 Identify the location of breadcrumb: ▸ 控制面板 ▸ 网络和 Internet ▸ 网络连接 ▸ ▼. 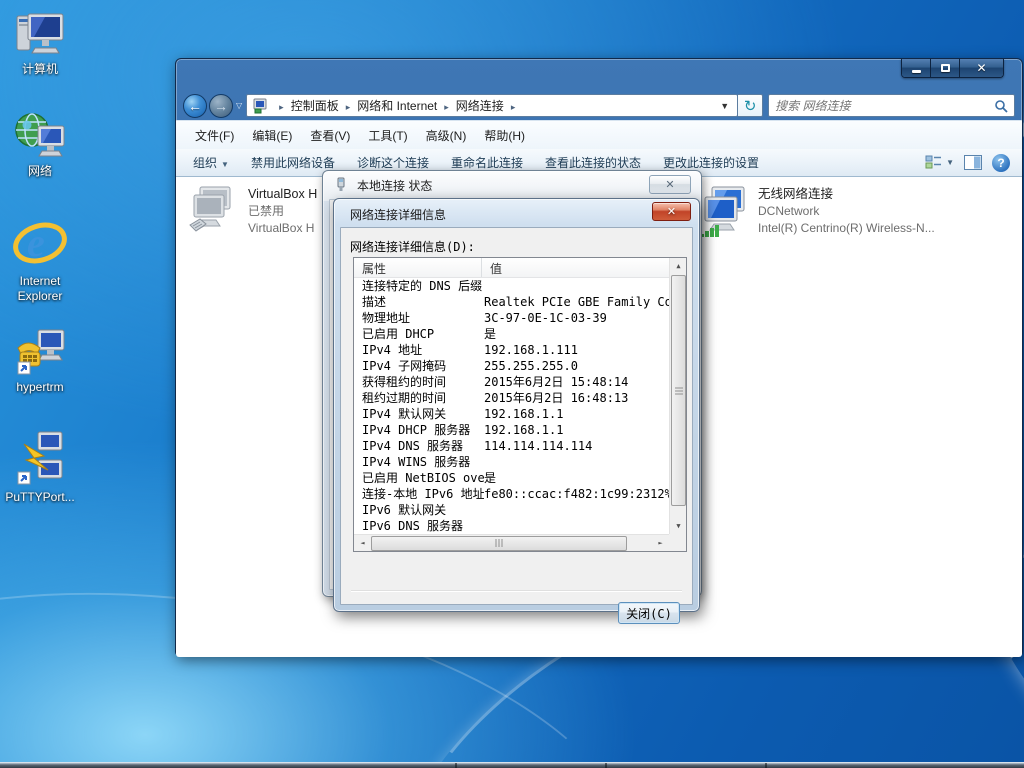
(492, 105).